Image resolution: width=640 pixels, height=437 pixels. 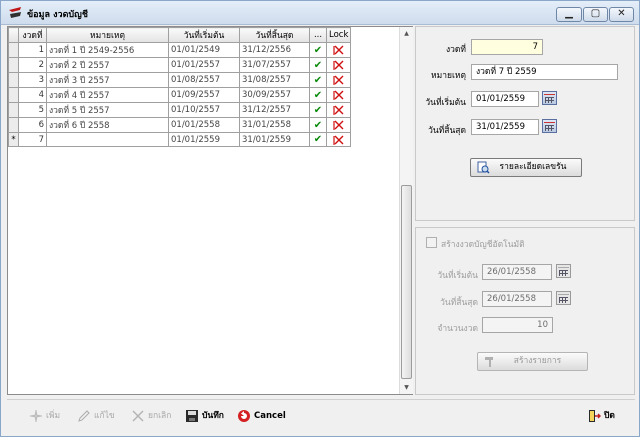 I want to click on auto-create-checkbox, so click(x=431, y=242).